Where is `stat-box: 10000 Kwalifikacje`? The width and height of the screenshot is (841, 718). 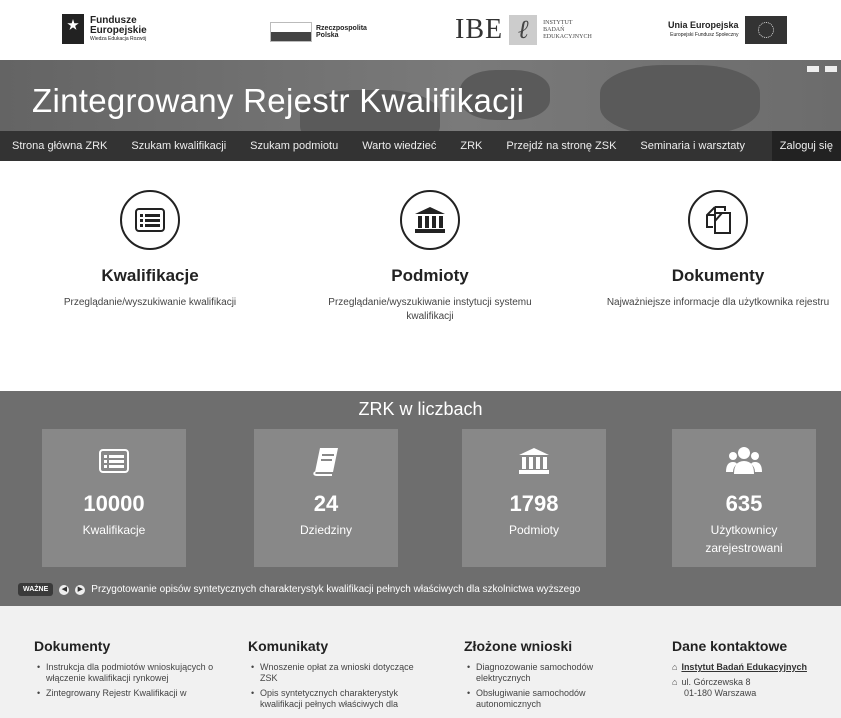 stat-box: 10000 Kwalifikacje is located at coordinates (114, 498).